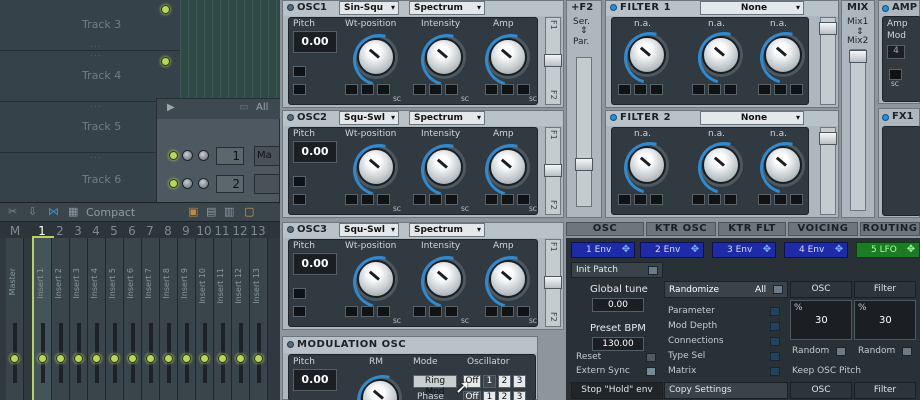 The width and height of the screenshot is (920, 400). I want to click on mixer-strip-insert: Insert 2, so click(61, 319).